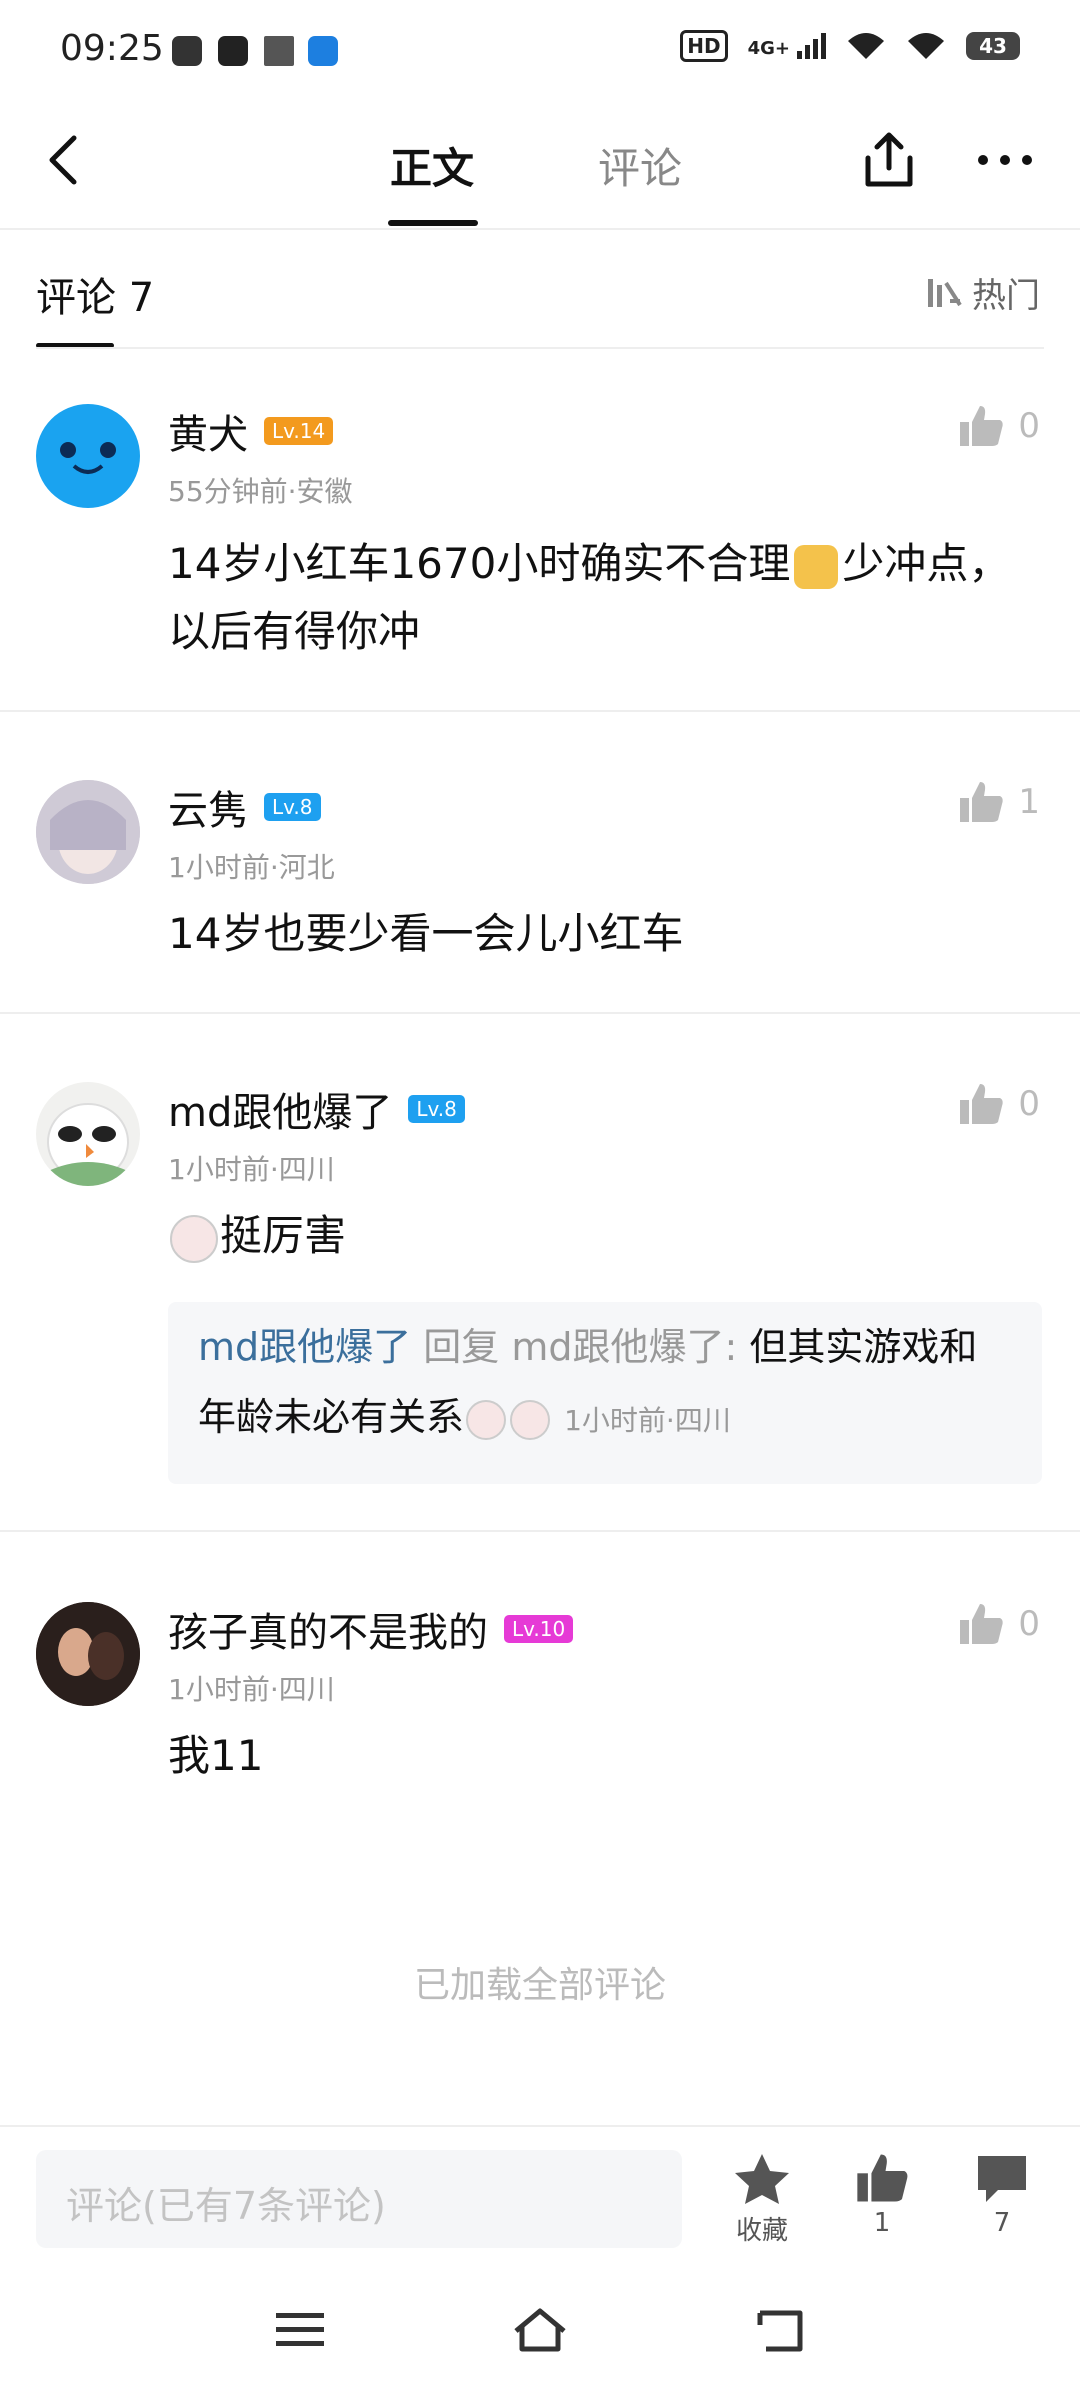 This screenshot has height=2400, width=1080. Describe the element at coordinates (1029, 802) in the screenshot. I see `like-count: 1` at that location.